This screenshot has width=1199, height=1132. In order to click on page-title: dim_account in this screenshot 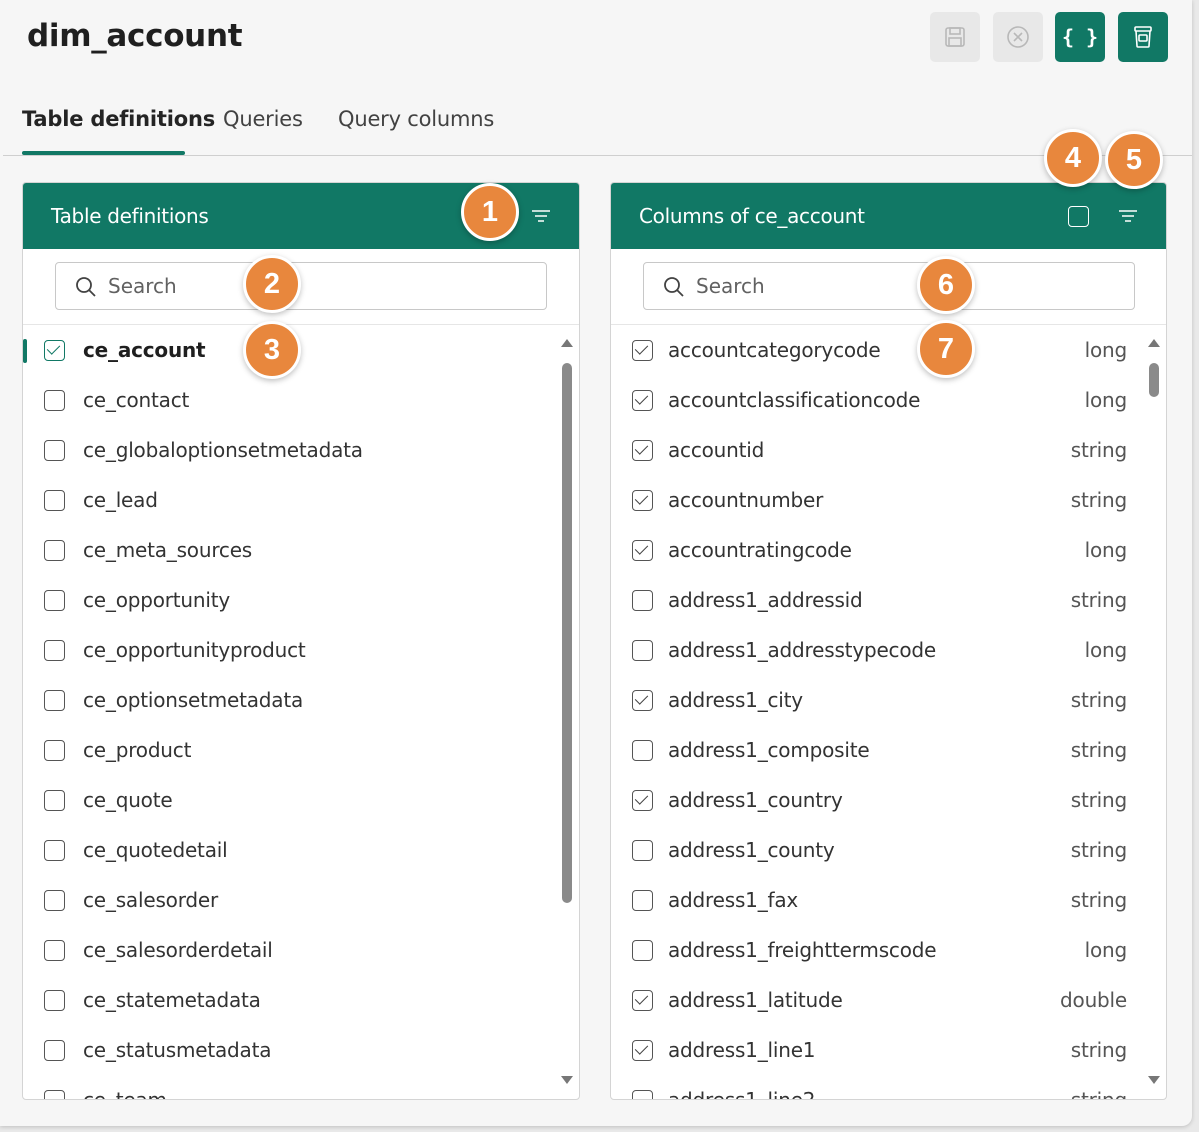, I will do `click(135, 36)`.